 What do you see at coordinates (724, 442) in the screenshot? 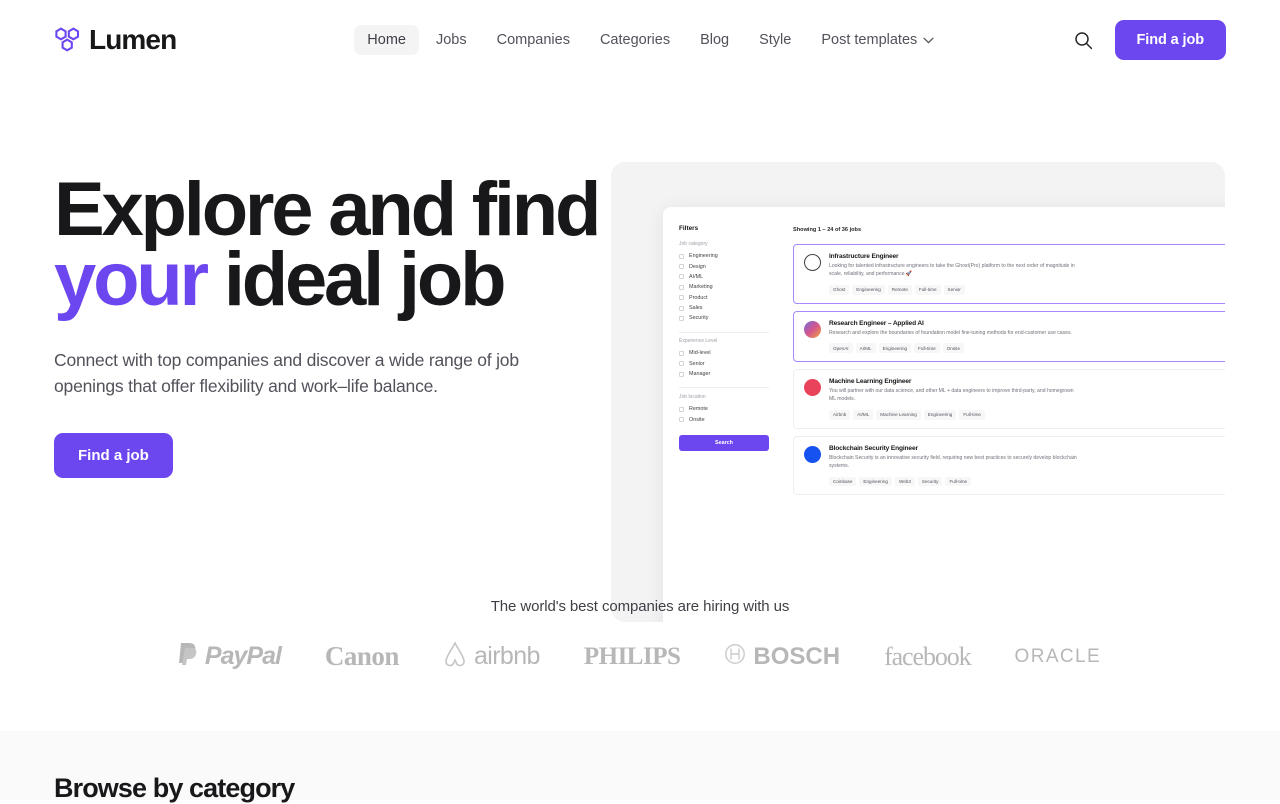
I see `mockup-search-button: Search` at bounding box center [724, 442].